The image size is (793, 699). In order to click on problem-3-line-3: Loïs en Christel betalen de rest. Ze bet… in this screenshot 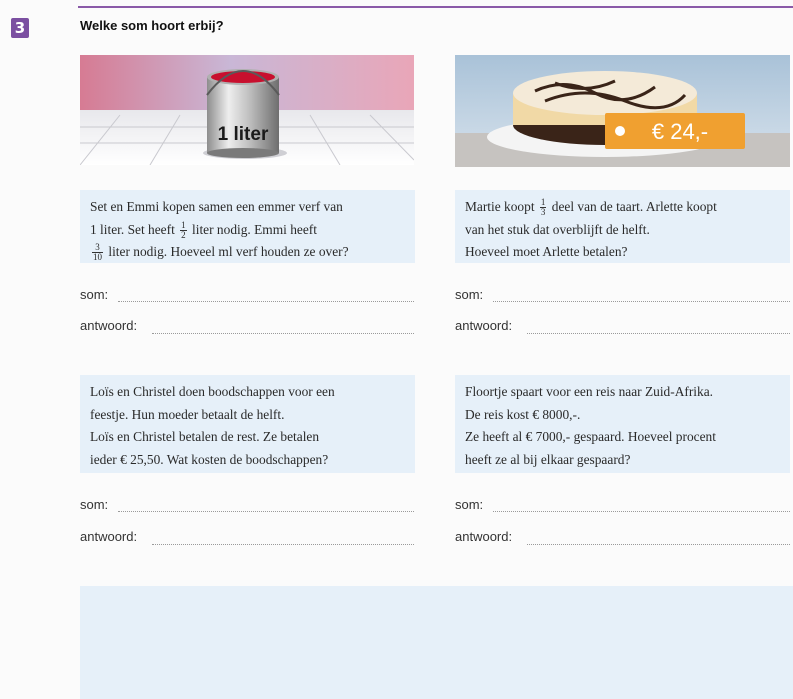, I will do `click(205, 436)`.